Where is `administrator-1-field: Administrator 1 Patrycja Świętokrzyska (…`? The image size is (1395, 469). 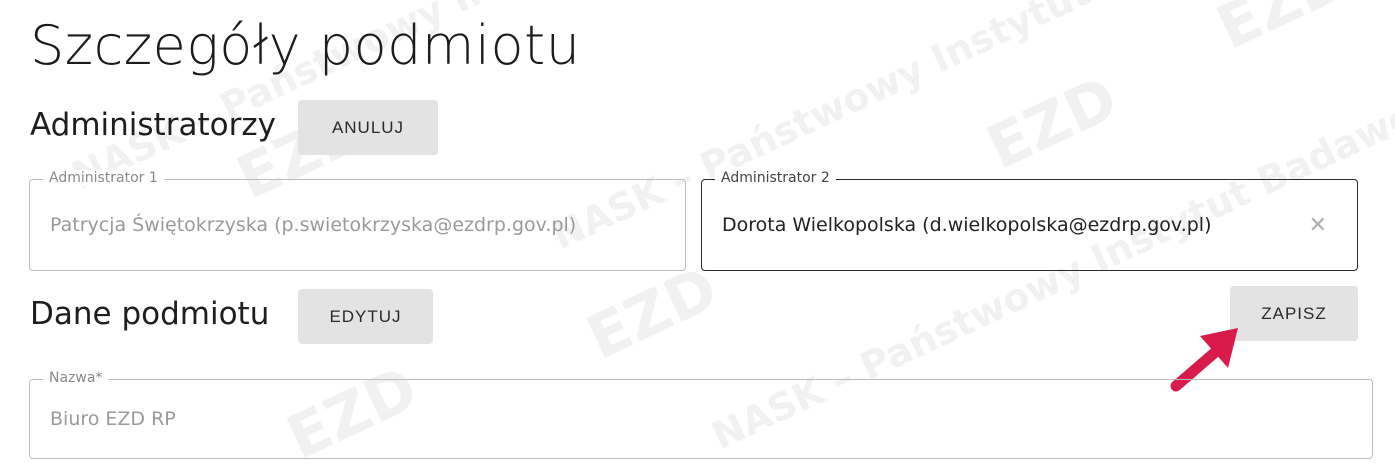
administrator-1-field: Administrator 1 Patrycja Świętokrzyska (… is located at coordinates (357, 220).